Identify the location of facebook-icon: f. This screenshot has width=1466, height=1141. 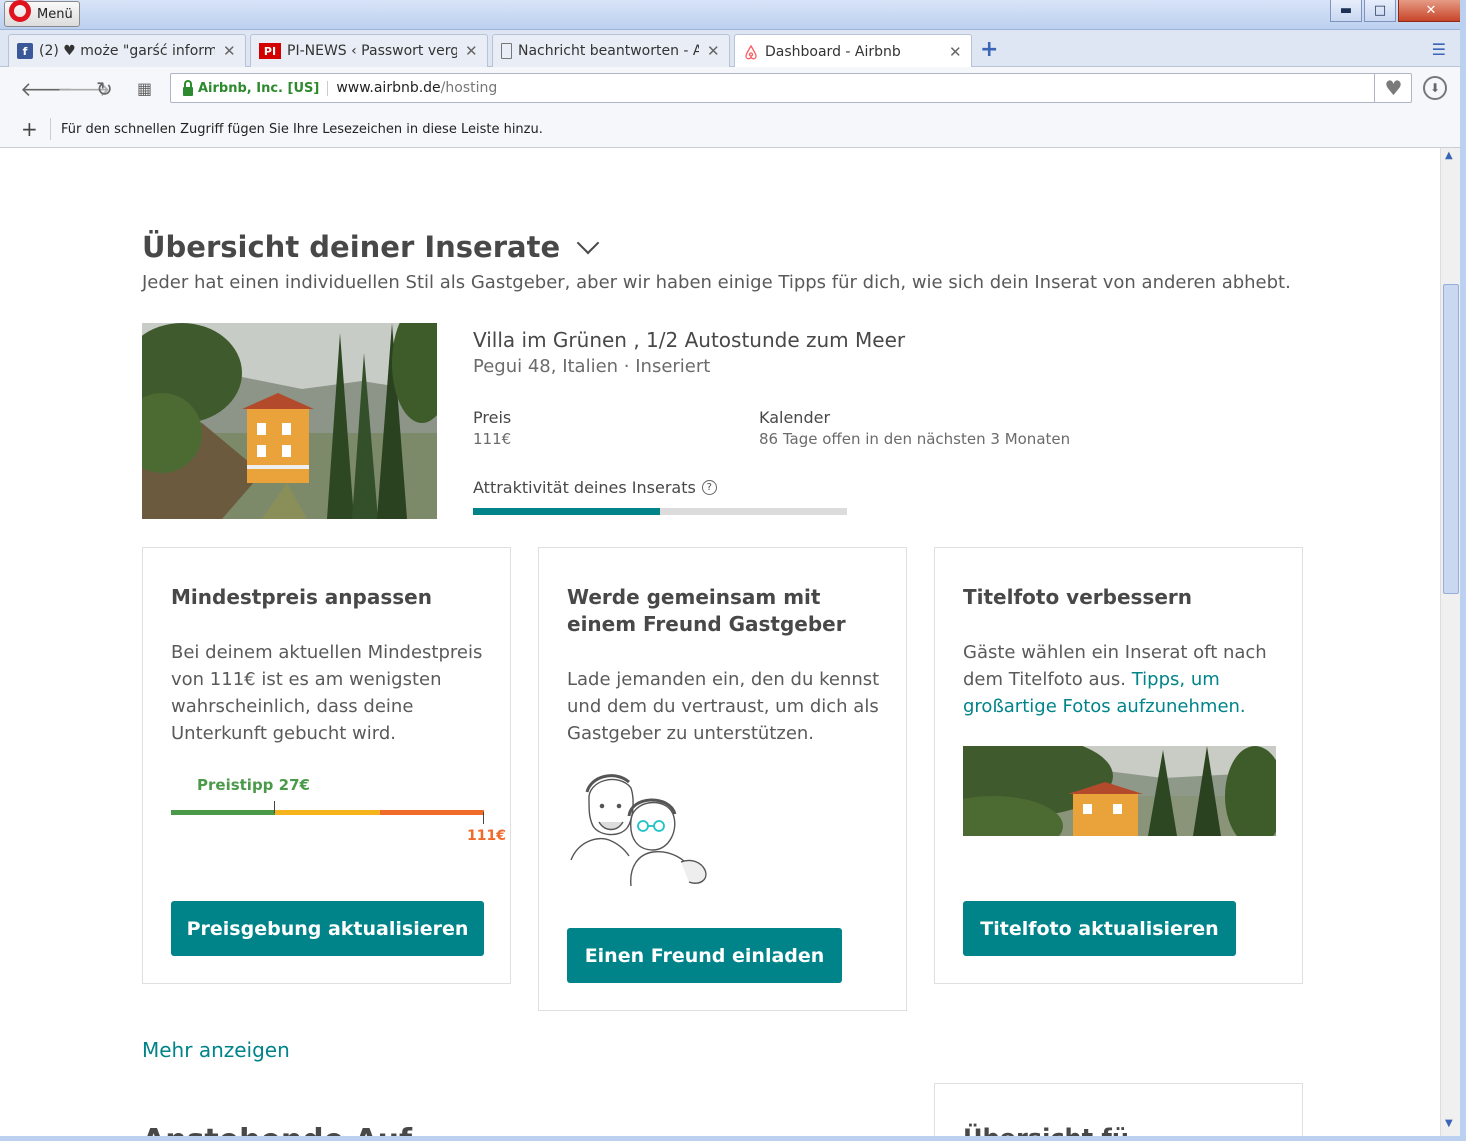
(25, 51).